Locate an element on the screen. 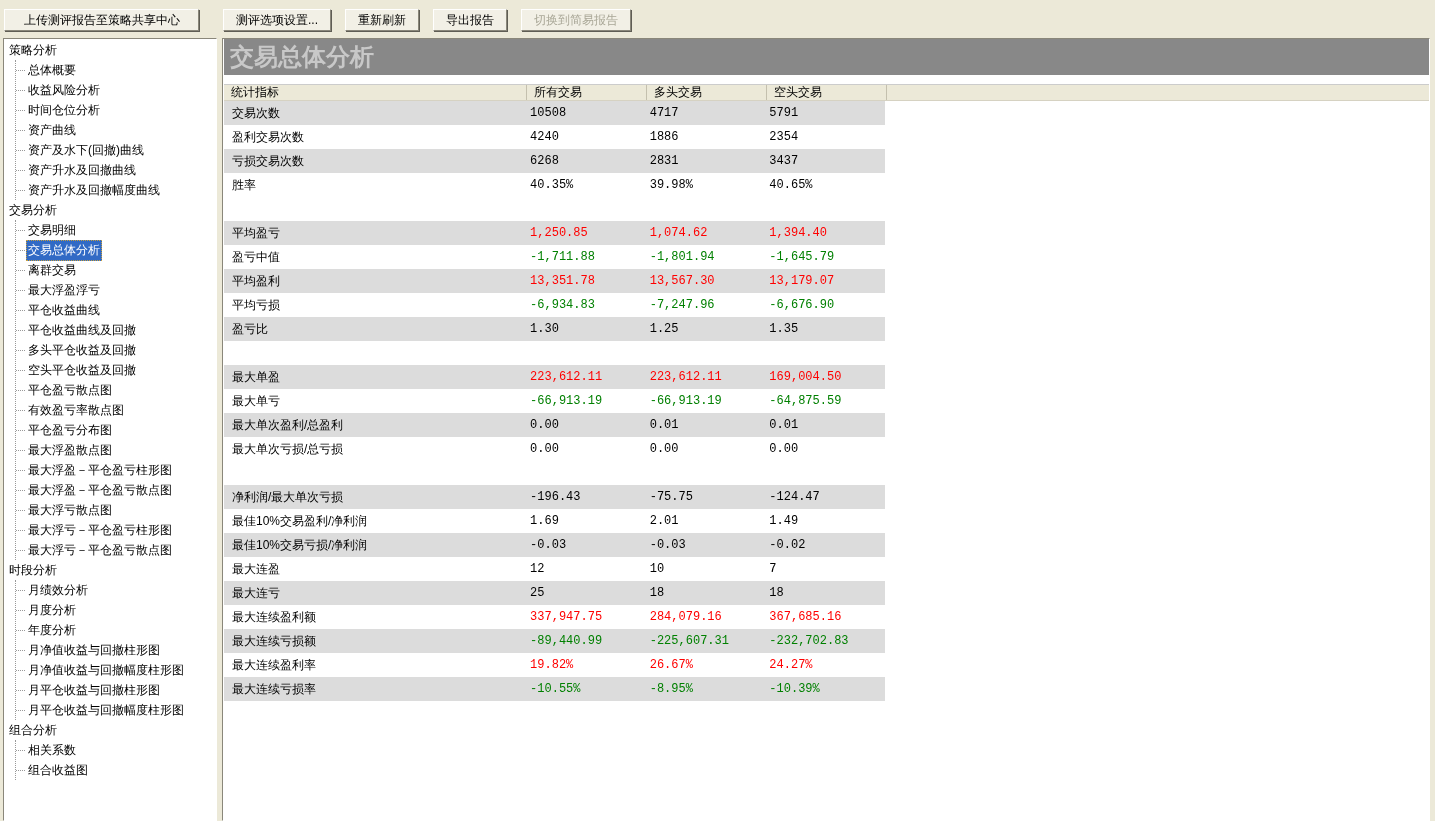 This screenshot has height=821, width=1435. toolbar-button: 导出报告 is located at coordinates (470, 20).